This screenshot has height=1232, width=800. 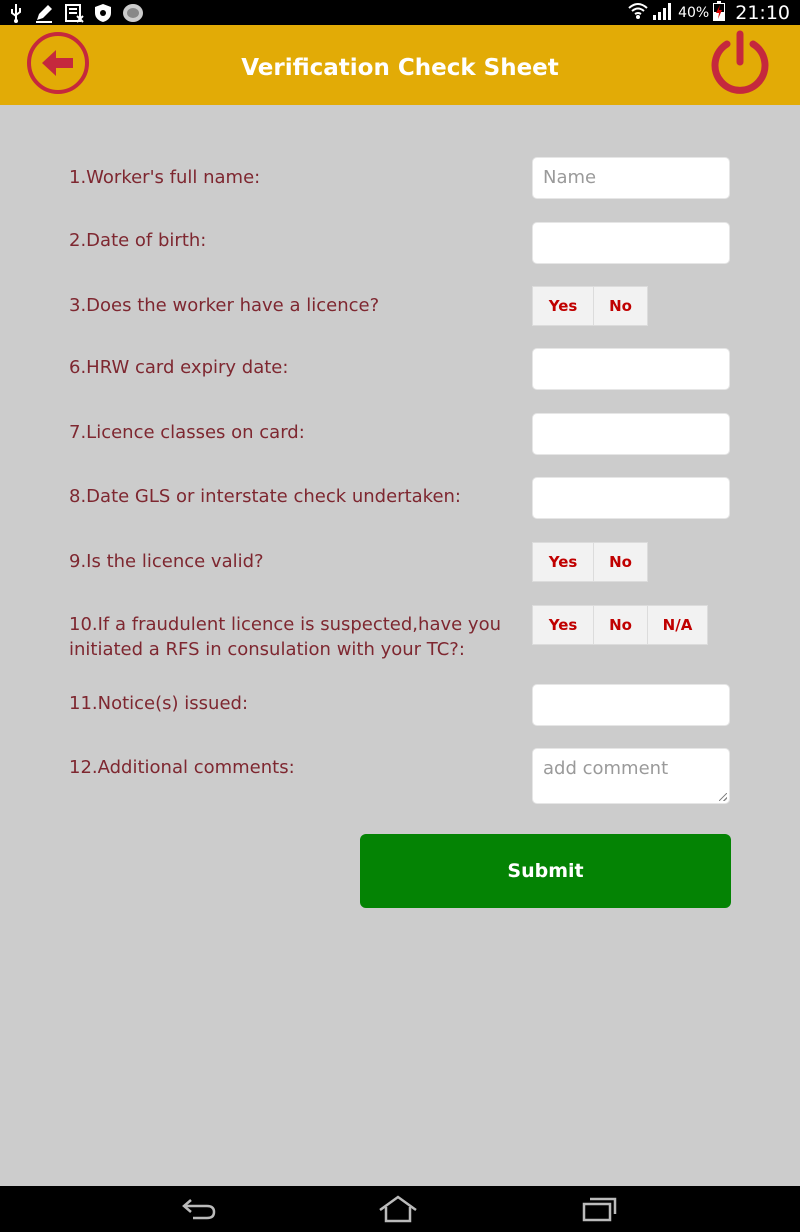 I want to click on submit-button: Submit, so click(x=545, y=871).